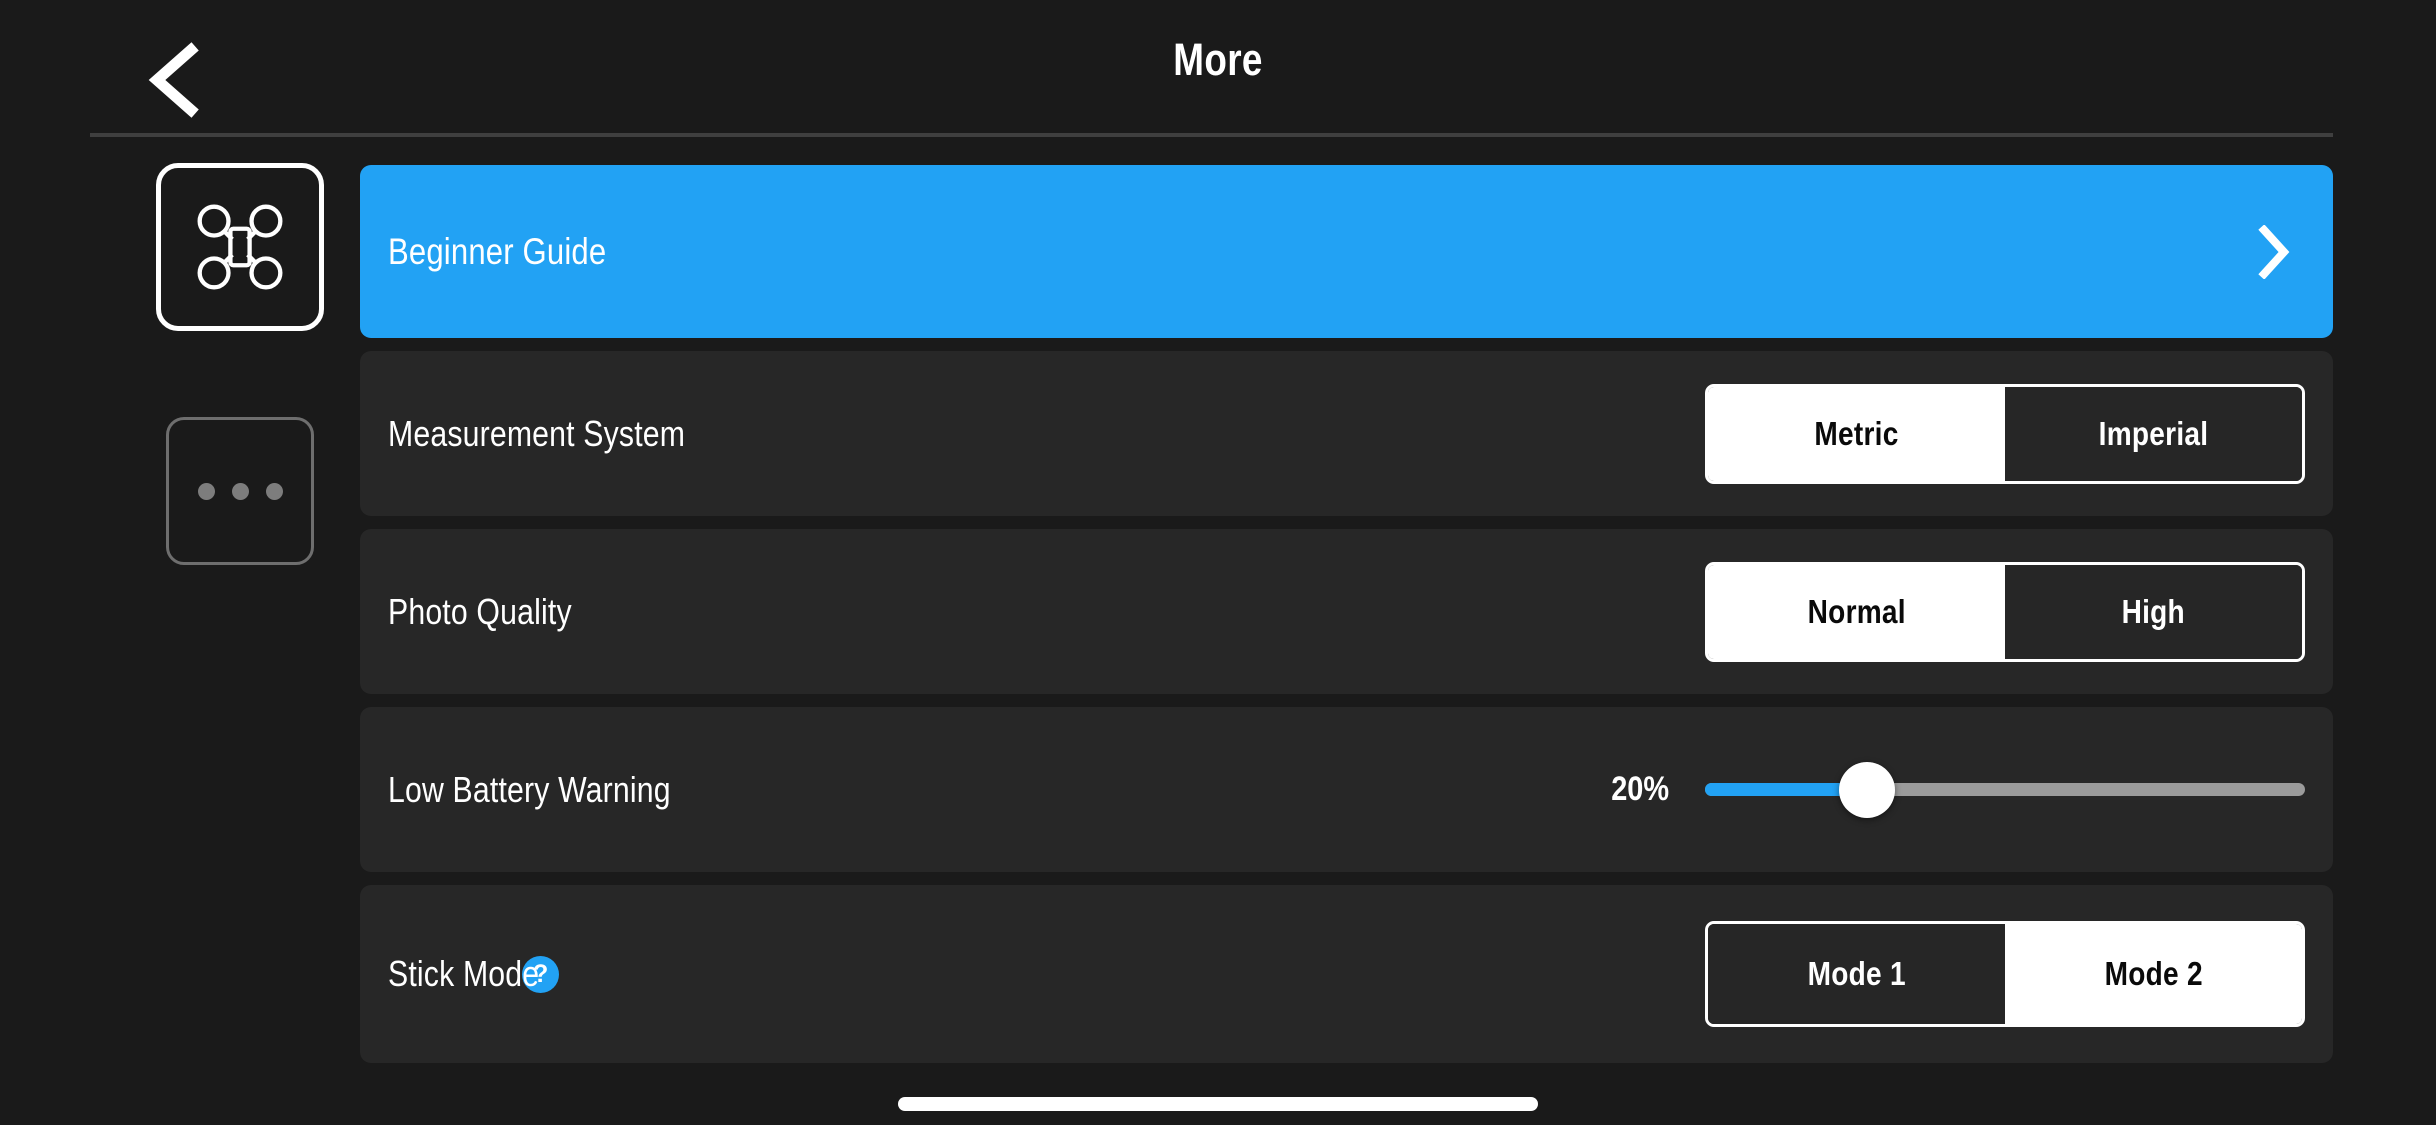  Describe the element at coordinates (497, 251) in the screenshot. I see `beginner-guide-label: Beginner Guide` at that location.